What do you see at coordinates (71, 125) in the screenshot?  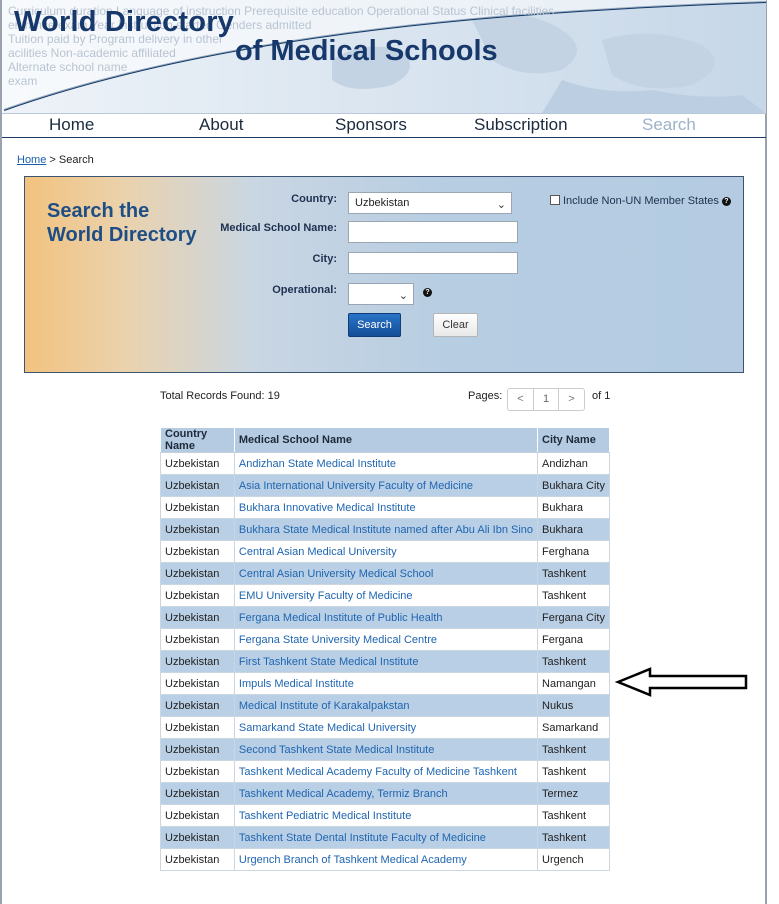 I see `nav-home: Home` at bounding box center [71, 125].